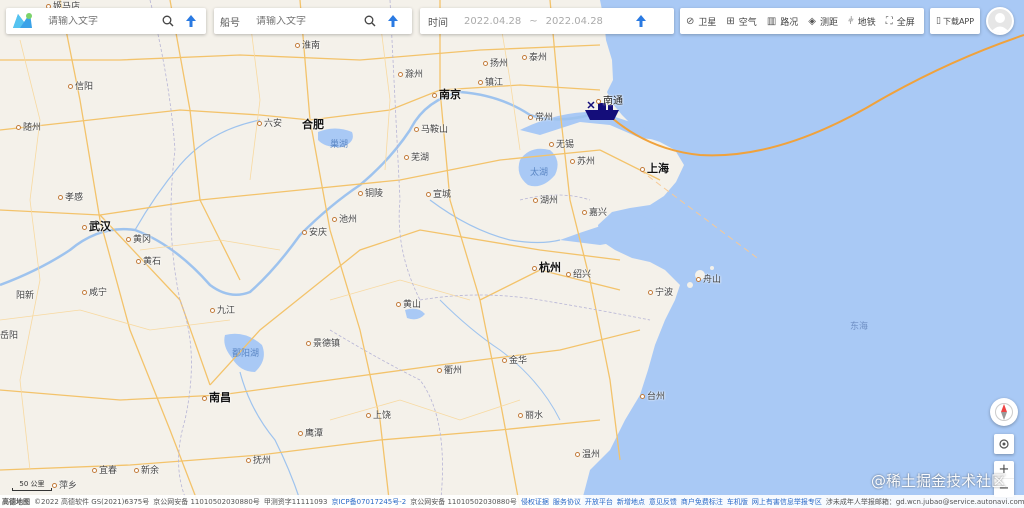  I want to click on ship-search-button, so click(370, 21).